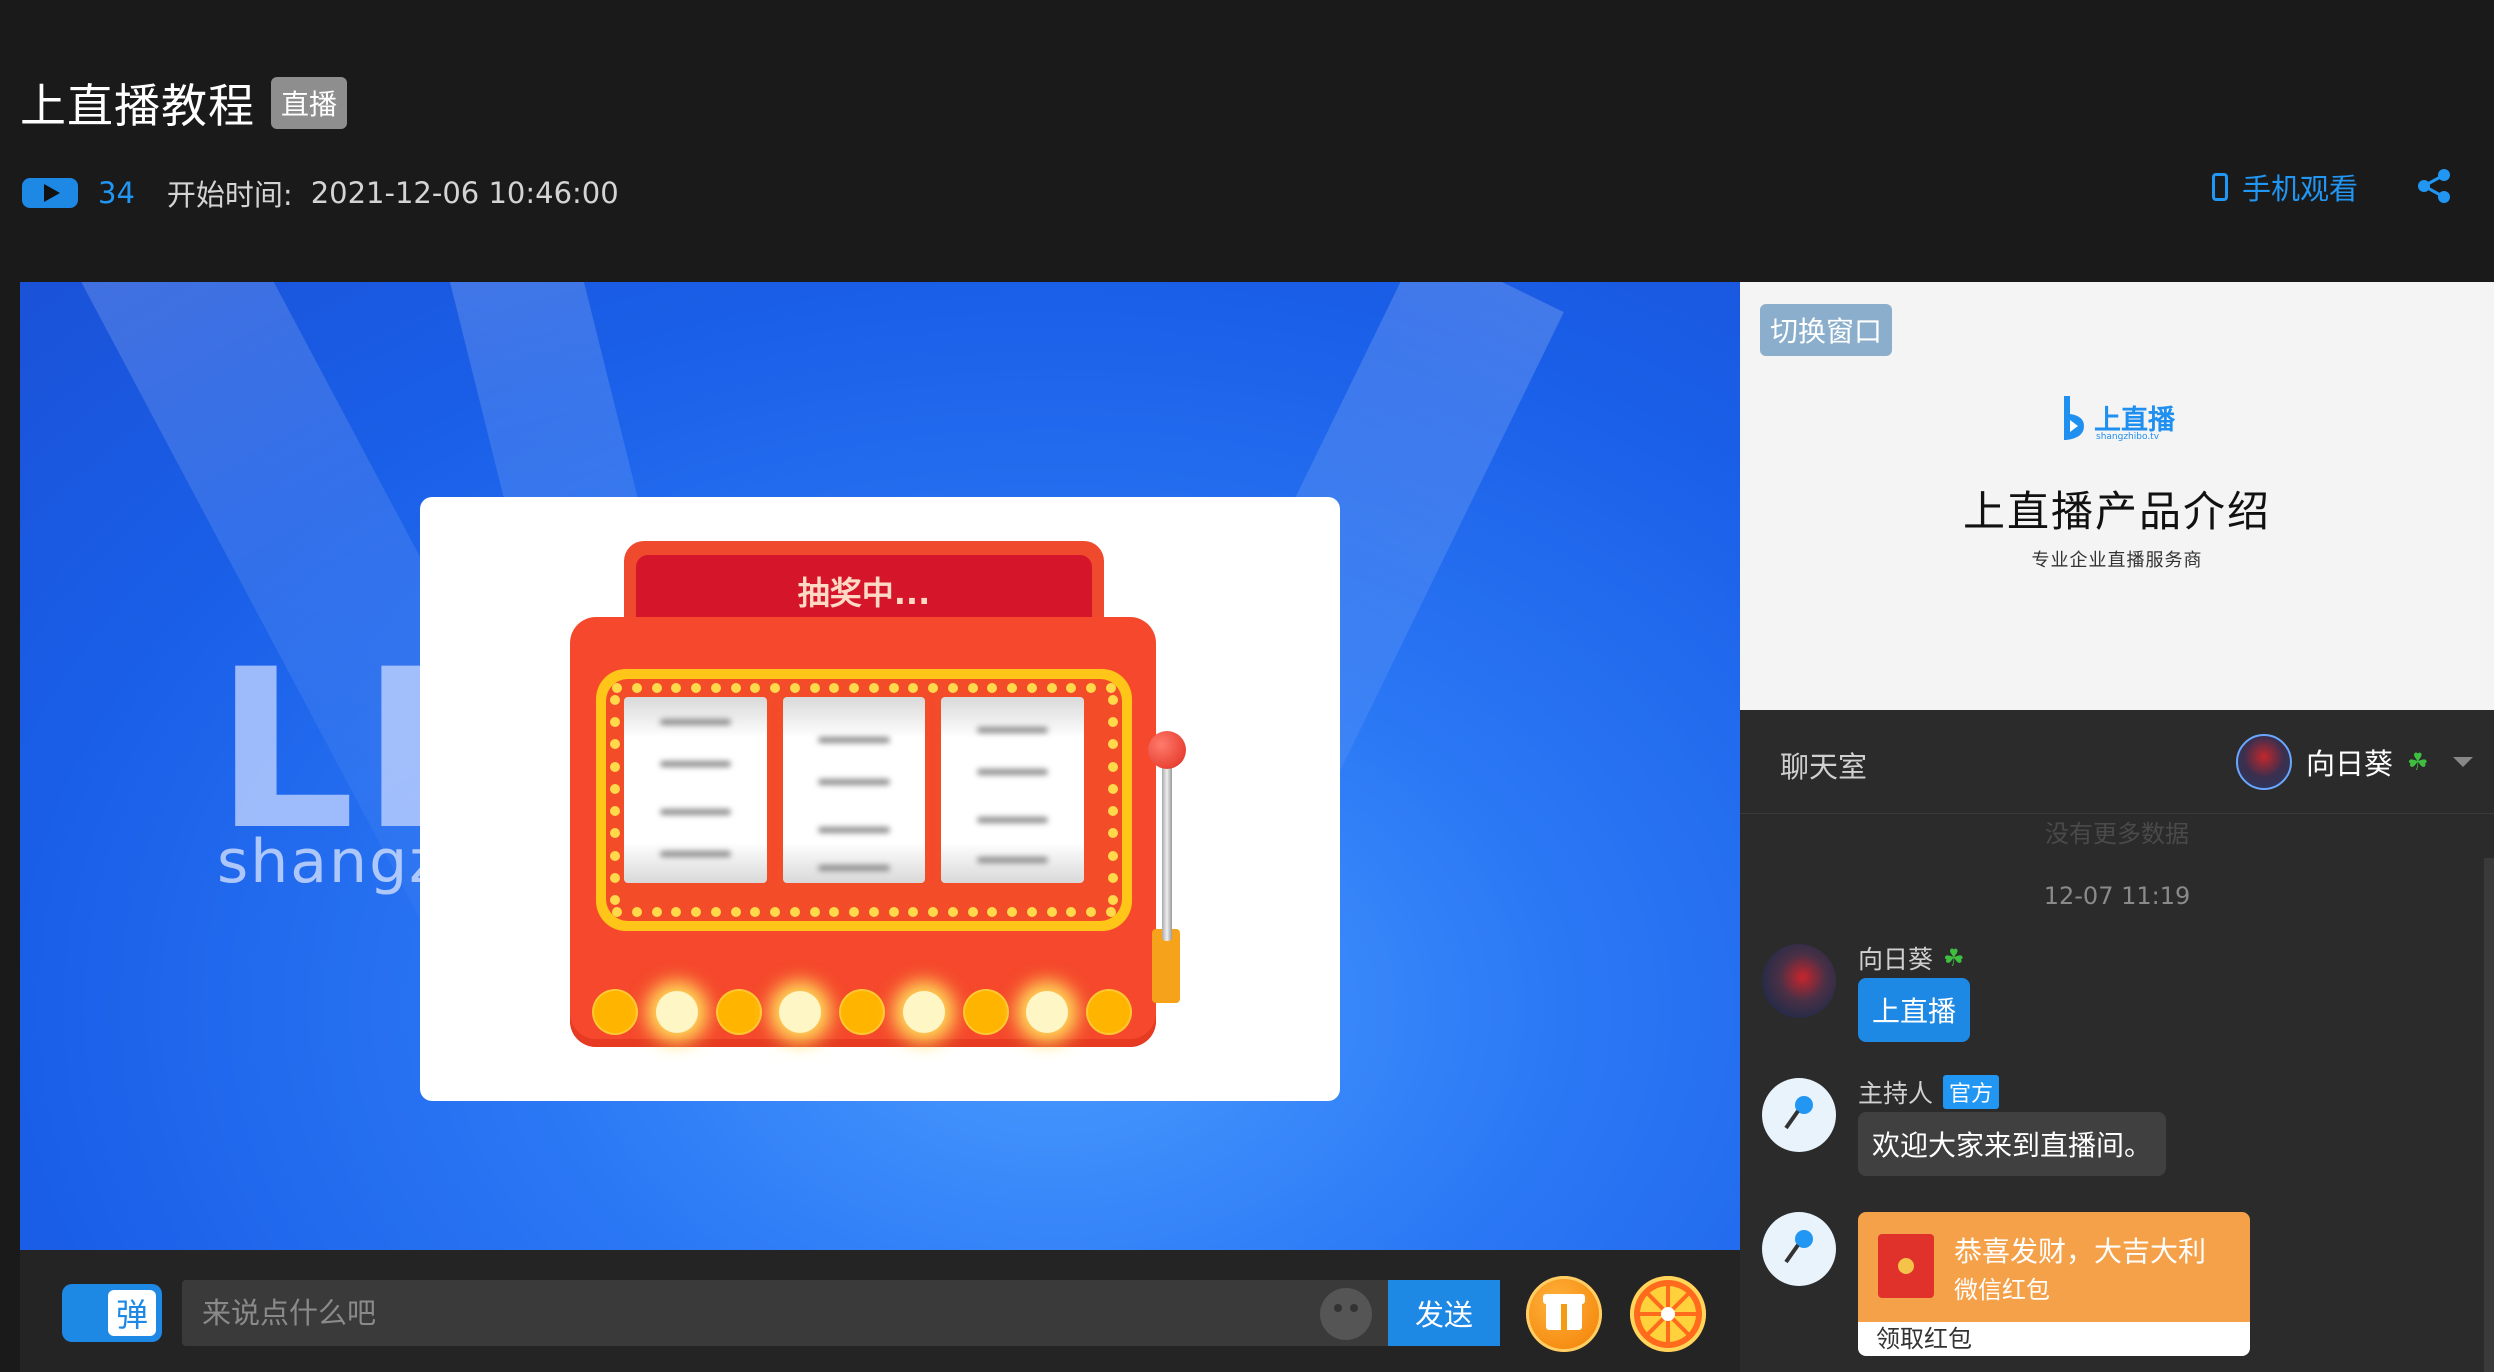 The height and width of the screenshot is (1372, 2494). What do you see at coordinates (1914, 1010) in the screenshot?
I see `message-bubble: 上直播` at bounding box center [1914, 1010].